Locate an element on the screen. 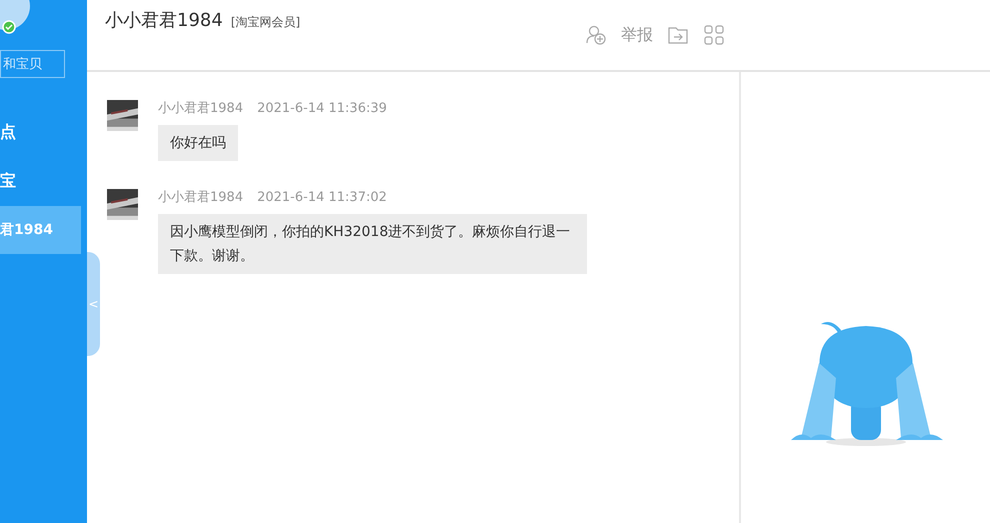  message-time: 2021-6-14 11:37:02 is located at coordinates (322, 197).